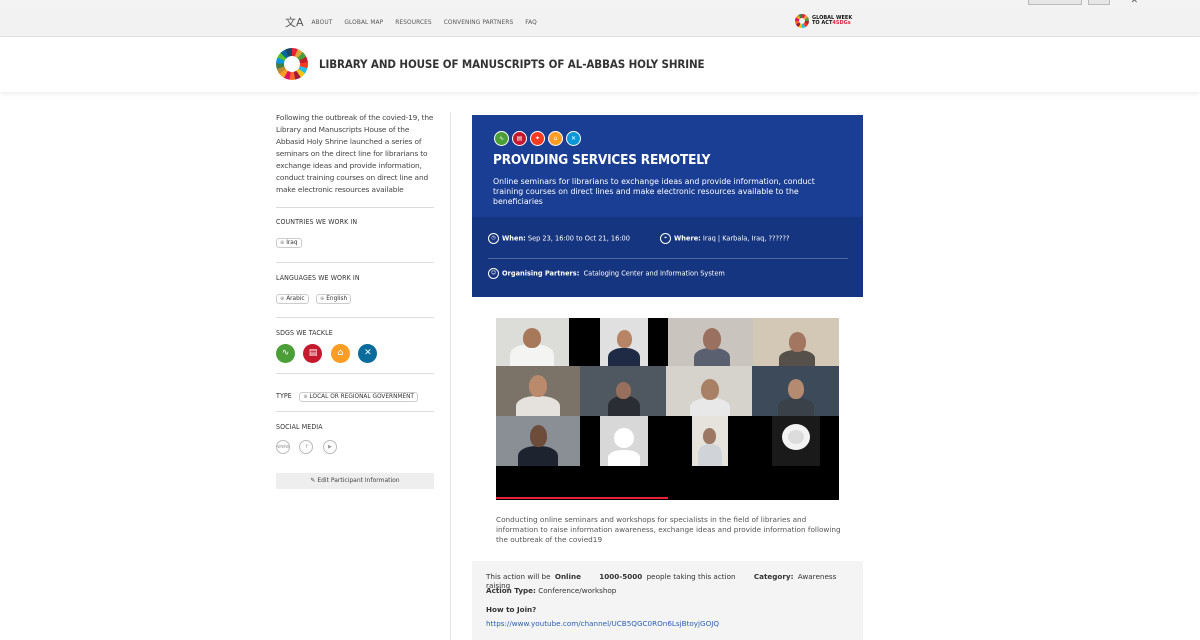  What do you see at coordinates (413, 22) in the screenshot?
I see `nav-resources: RESOURCES` at bounding box center [413, 22].